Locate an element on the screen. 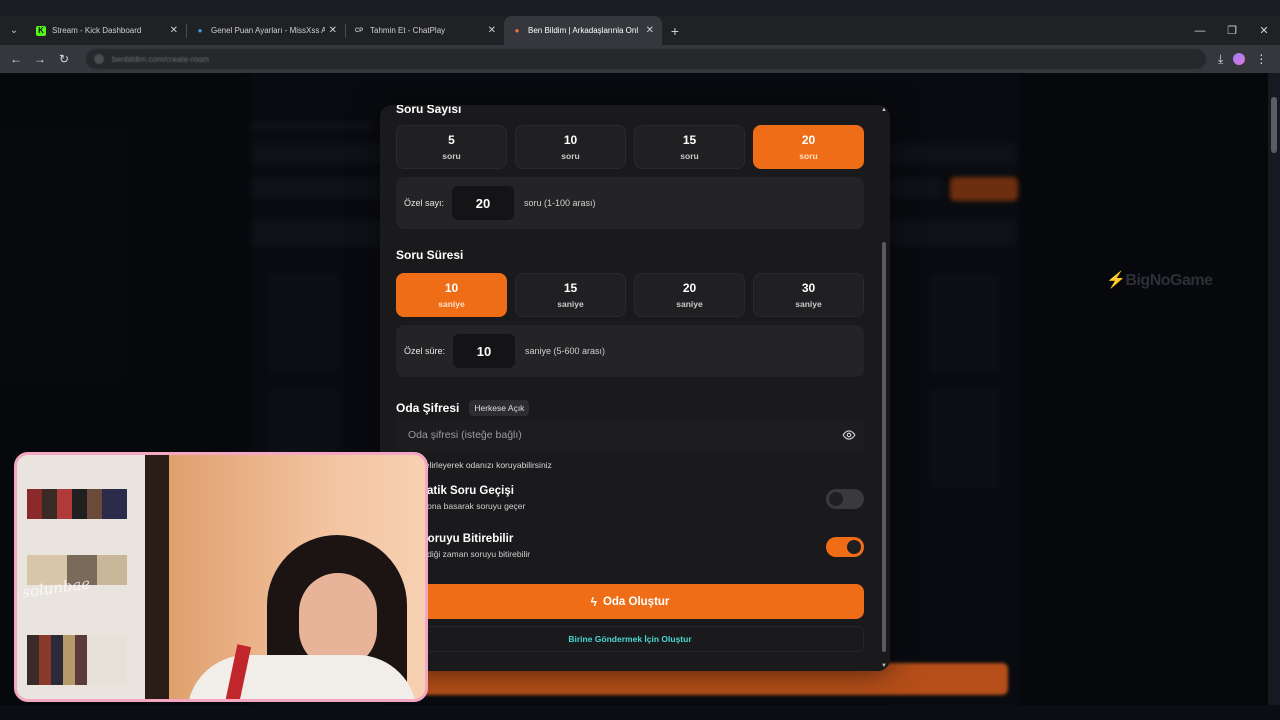 The height and width of the screenshot is (720, 1280). back-arrow-icon: ← is located at coordinates (16, 59).